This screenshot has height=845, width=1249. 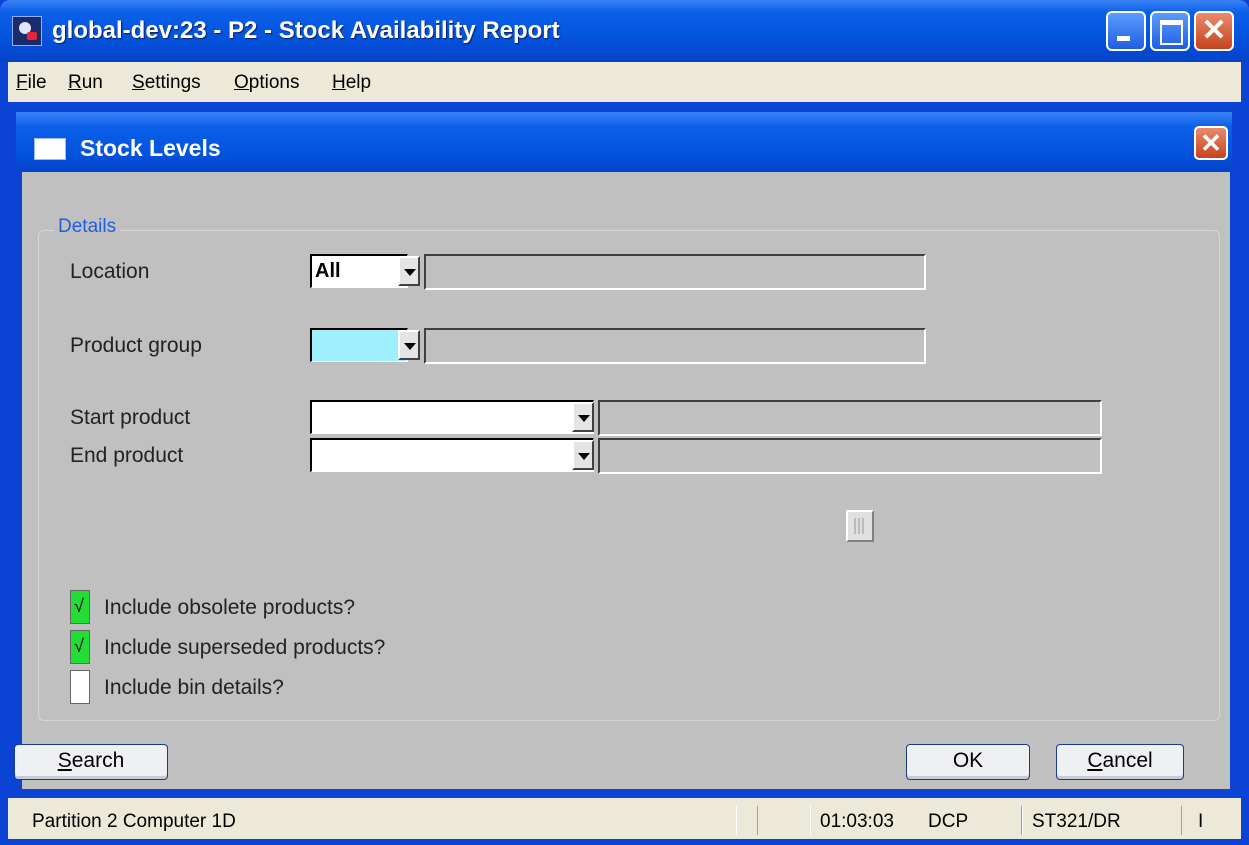 What do you see at coordinates (1211, 143) in the screenshot?
I see `dialog-close-button: ✕` at bounding box center [1211, 143].